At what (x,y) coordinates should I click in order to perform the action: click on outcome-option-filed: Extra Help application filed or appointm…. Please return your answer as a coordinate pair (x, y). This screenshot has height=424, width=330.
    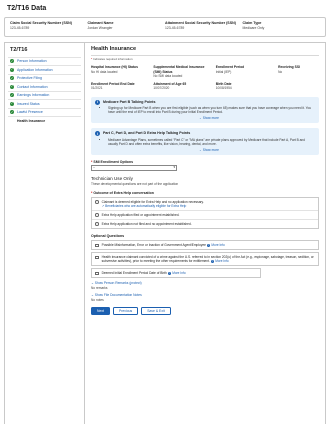
    Looking at the image, I should click on (205, 214).